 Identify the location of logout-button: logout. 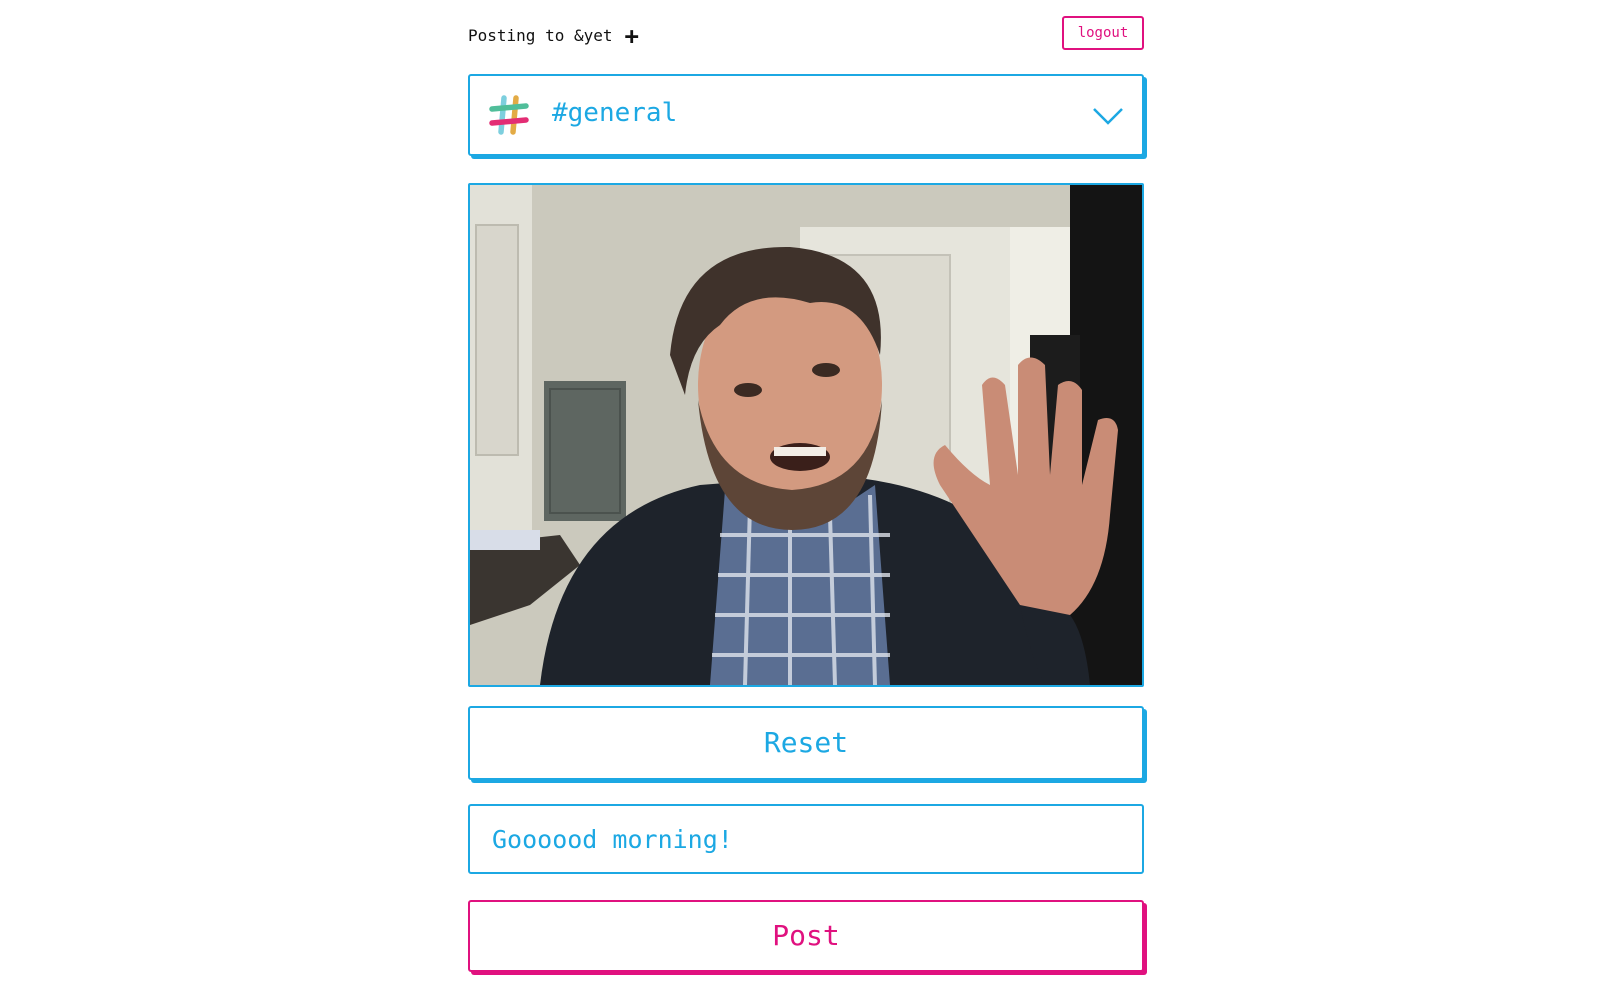
(1103, 33).